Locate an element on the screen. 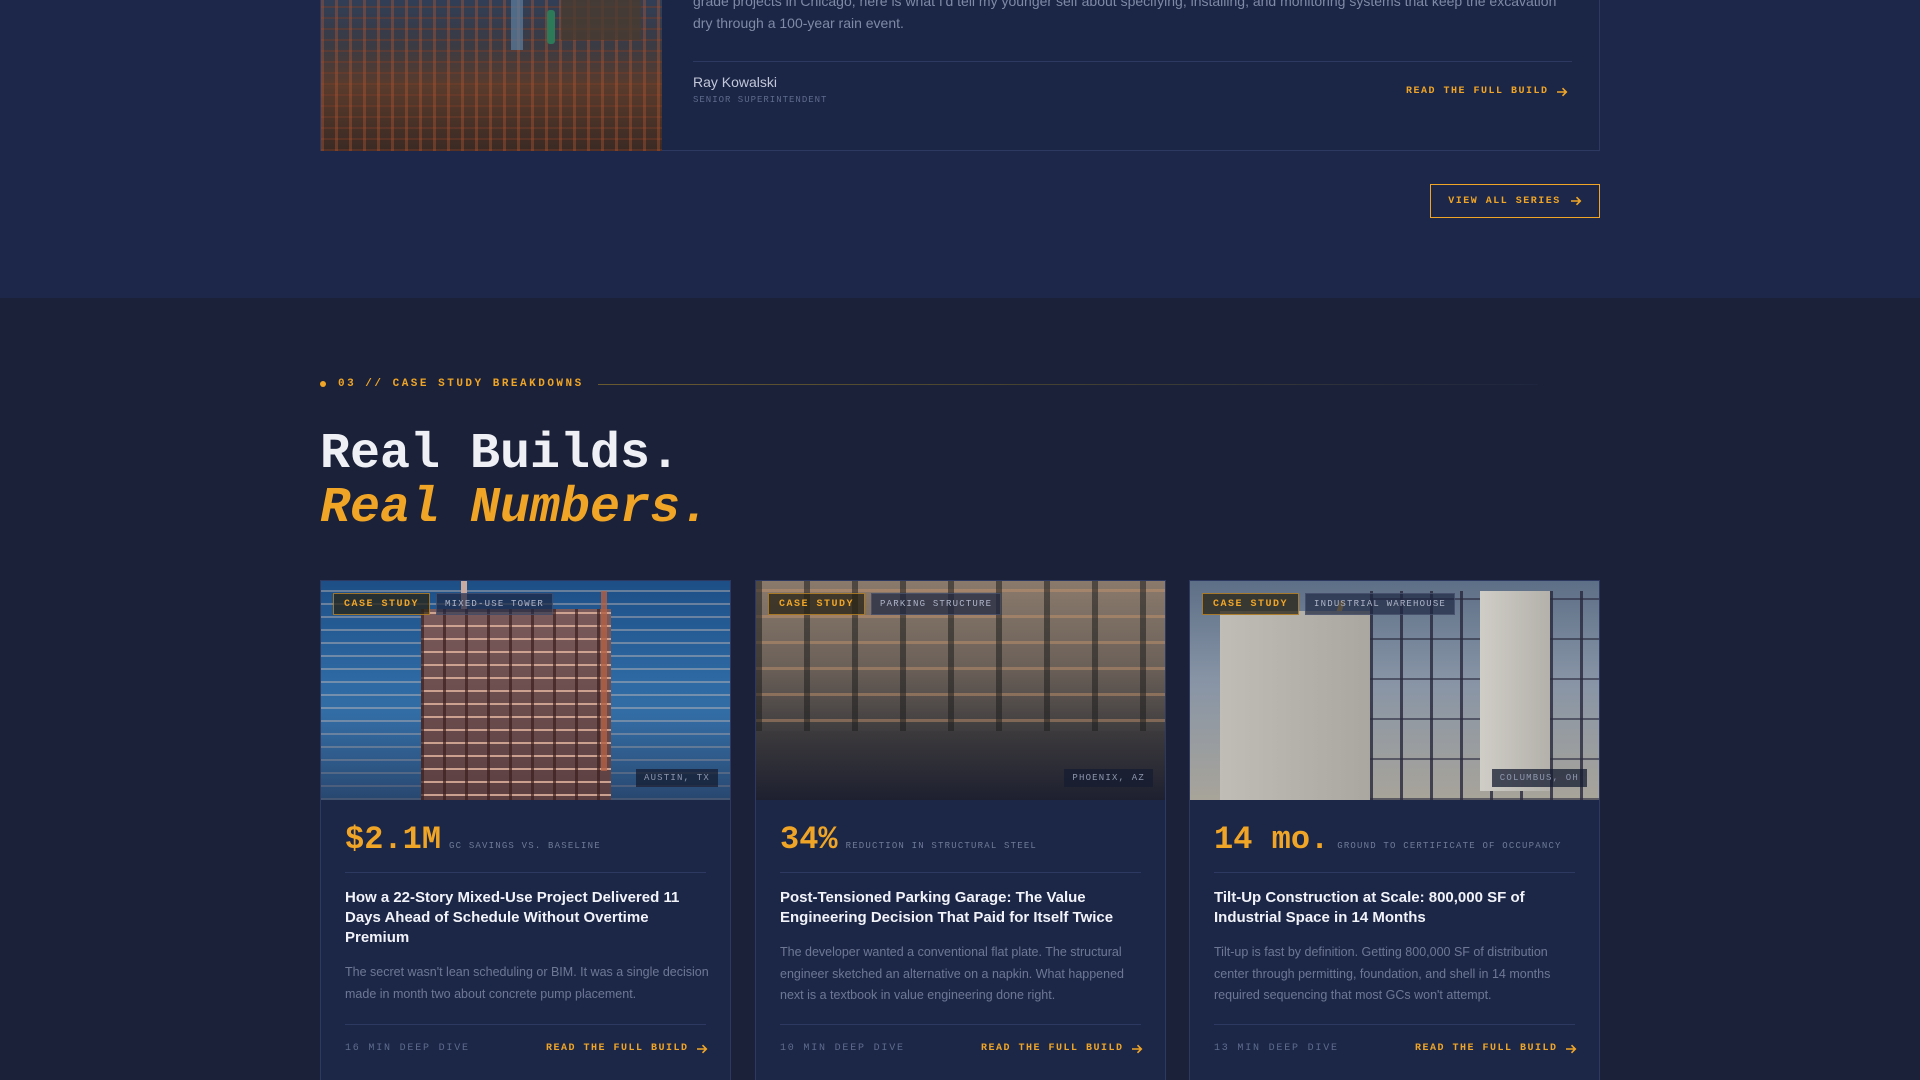 This screenshot has height=1080, width=1920. view-all-label: VIEW ALL SERIES is located at coordinates (1504, 201).